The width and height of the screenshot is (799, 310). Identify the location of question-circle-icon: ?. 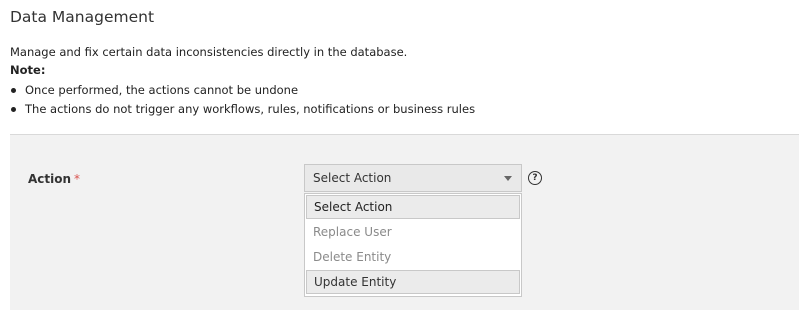
(535, 178).